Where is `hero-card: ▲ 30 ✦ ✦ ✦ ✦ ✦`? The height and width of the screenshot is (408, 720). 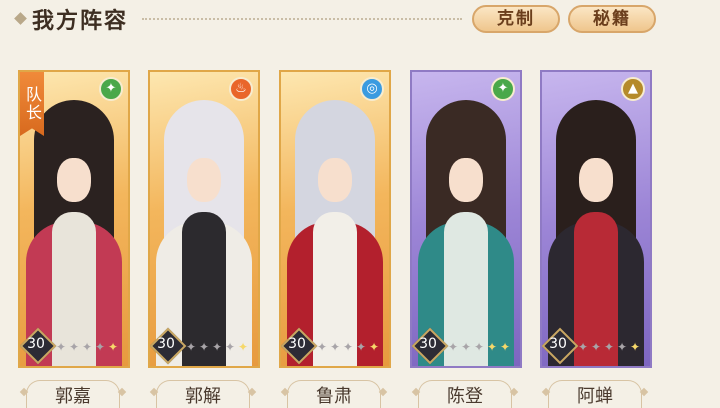 hero-card: ▲ 30 ✦ ✦ ✦ ✦ ✦ is located at coordinates (596, 219).